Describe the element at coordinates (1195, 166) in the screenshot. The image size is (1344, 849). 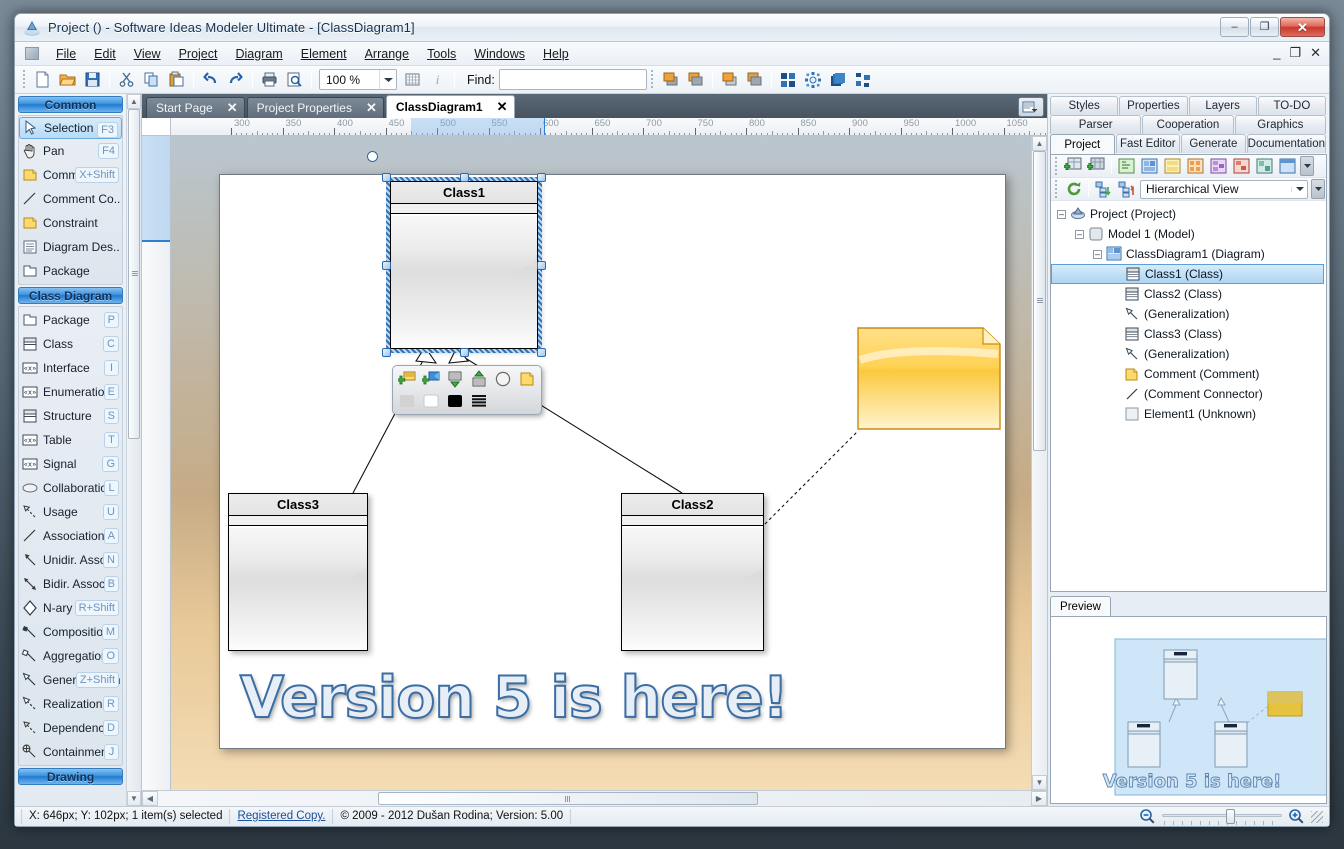
I see `filter-orange-icon` at that location.